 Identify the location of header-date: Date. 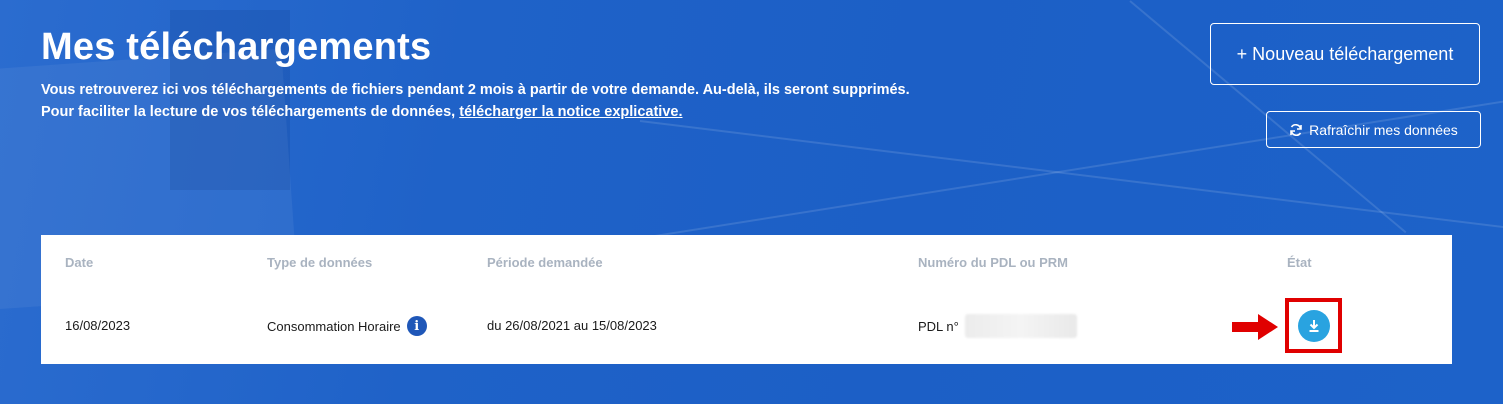
(79, 262).